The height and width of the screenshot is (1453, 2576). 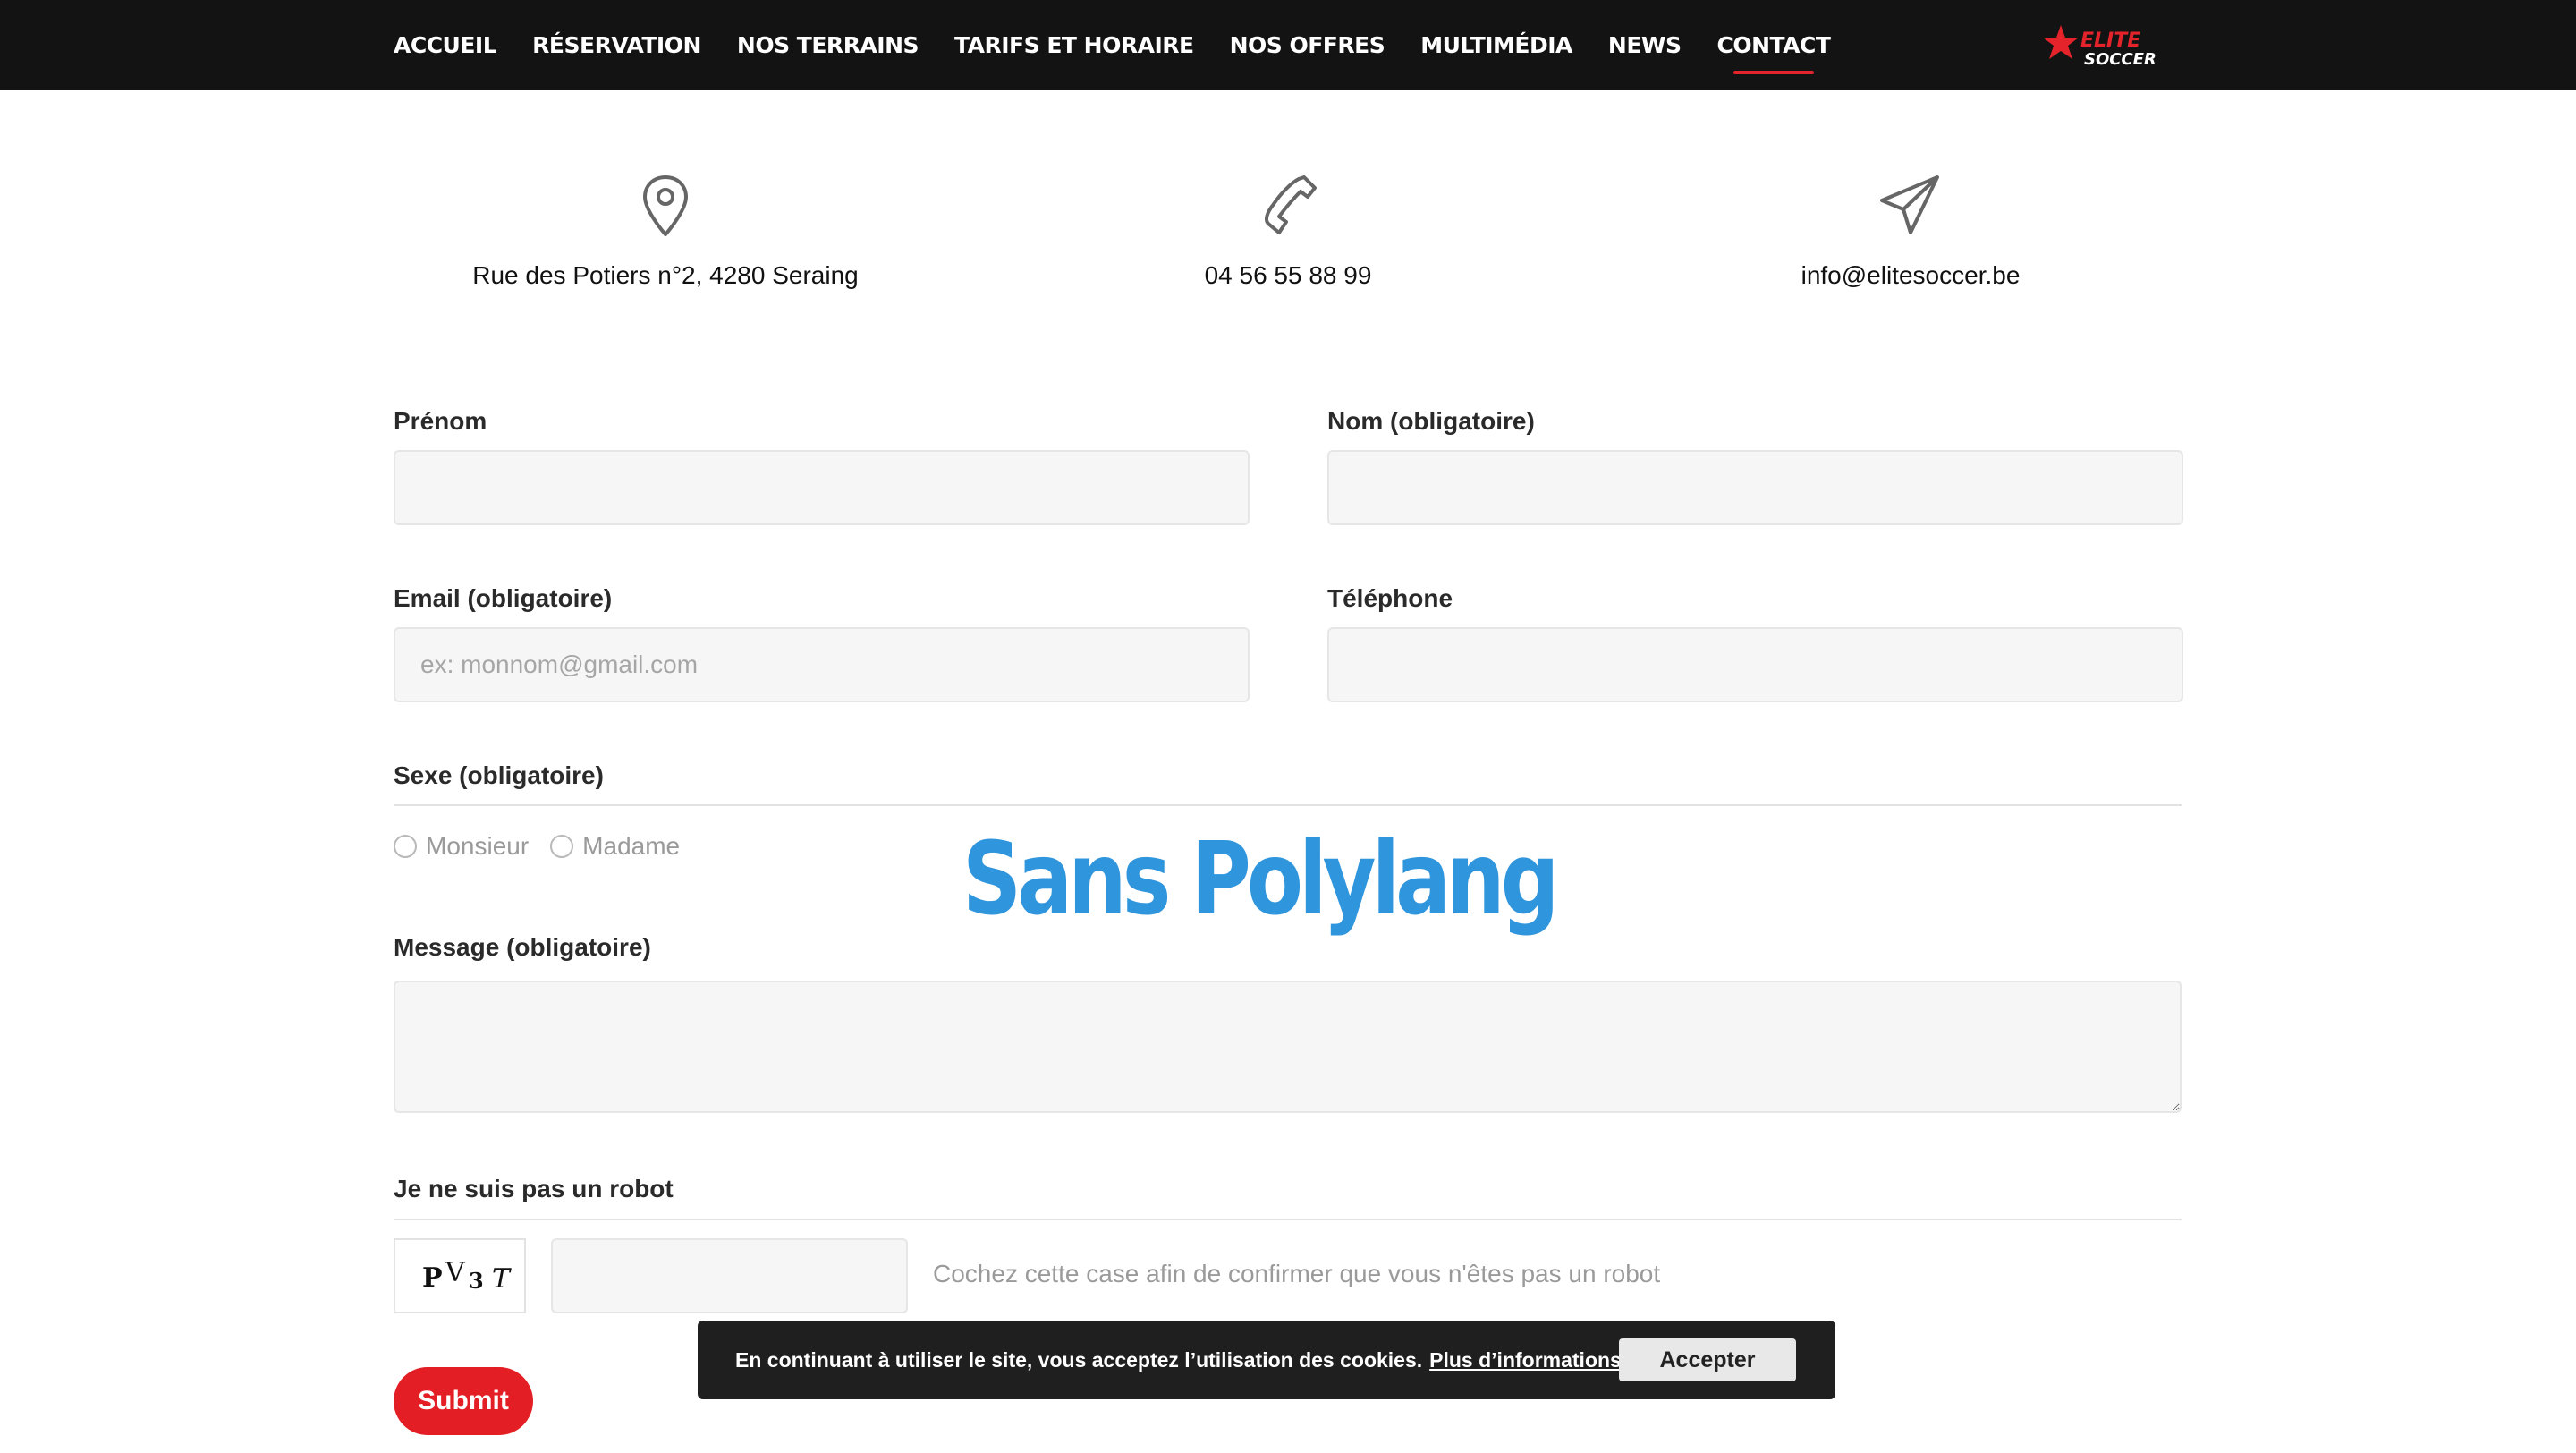 I want to click on captcha-char-3: 3, so click(x=476, y=1281).